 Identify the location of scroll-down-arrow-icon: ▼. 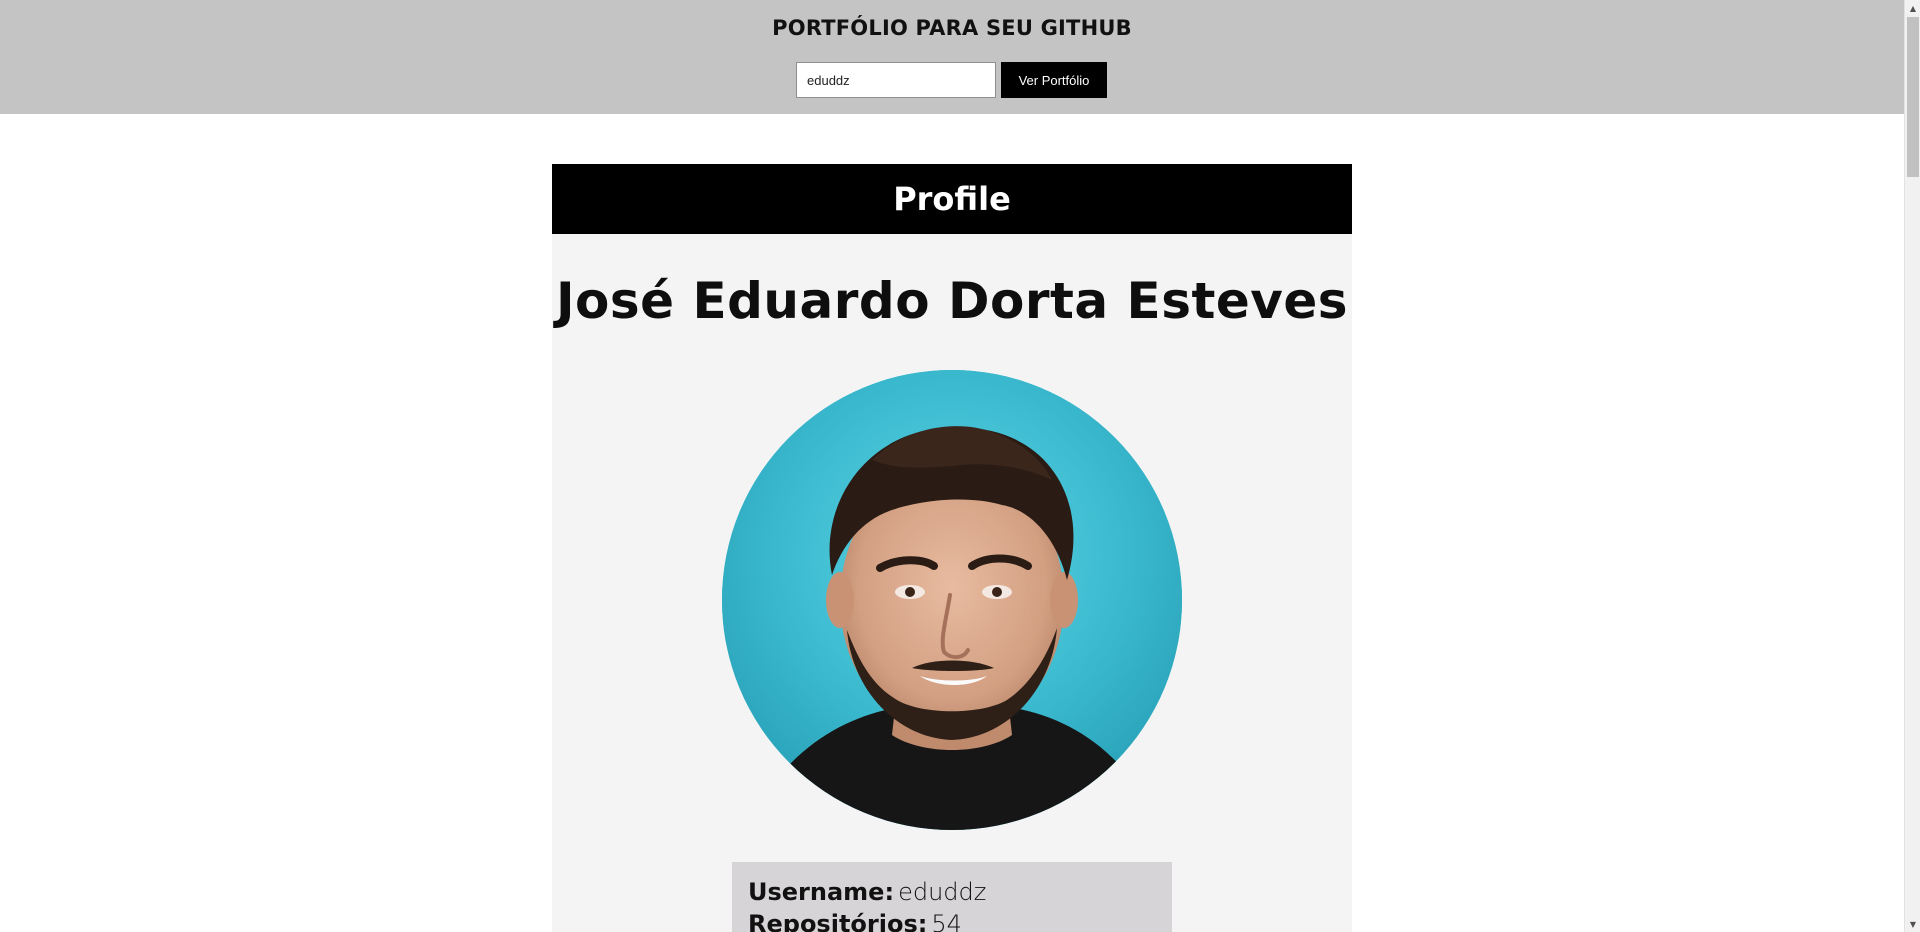
(1912, 924).